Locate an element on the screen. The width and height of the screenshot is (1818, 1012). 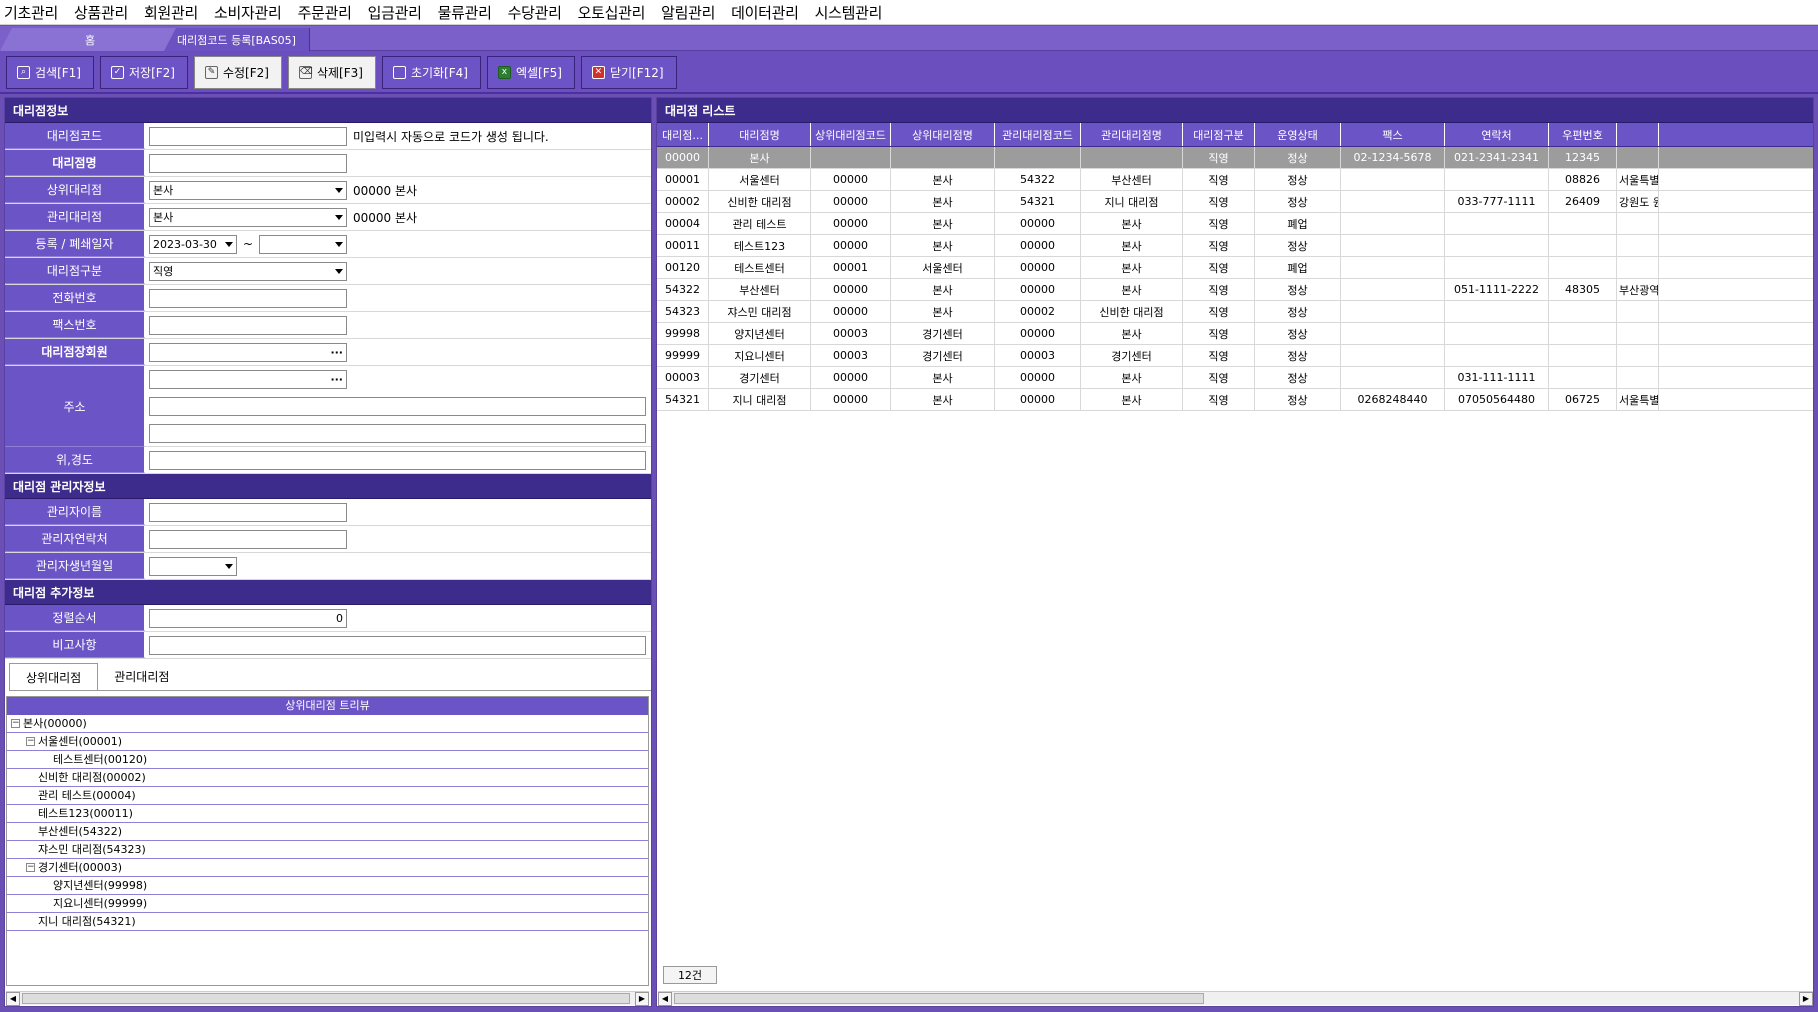
owner-lookup: ··· is located at coordinates (248, 352).